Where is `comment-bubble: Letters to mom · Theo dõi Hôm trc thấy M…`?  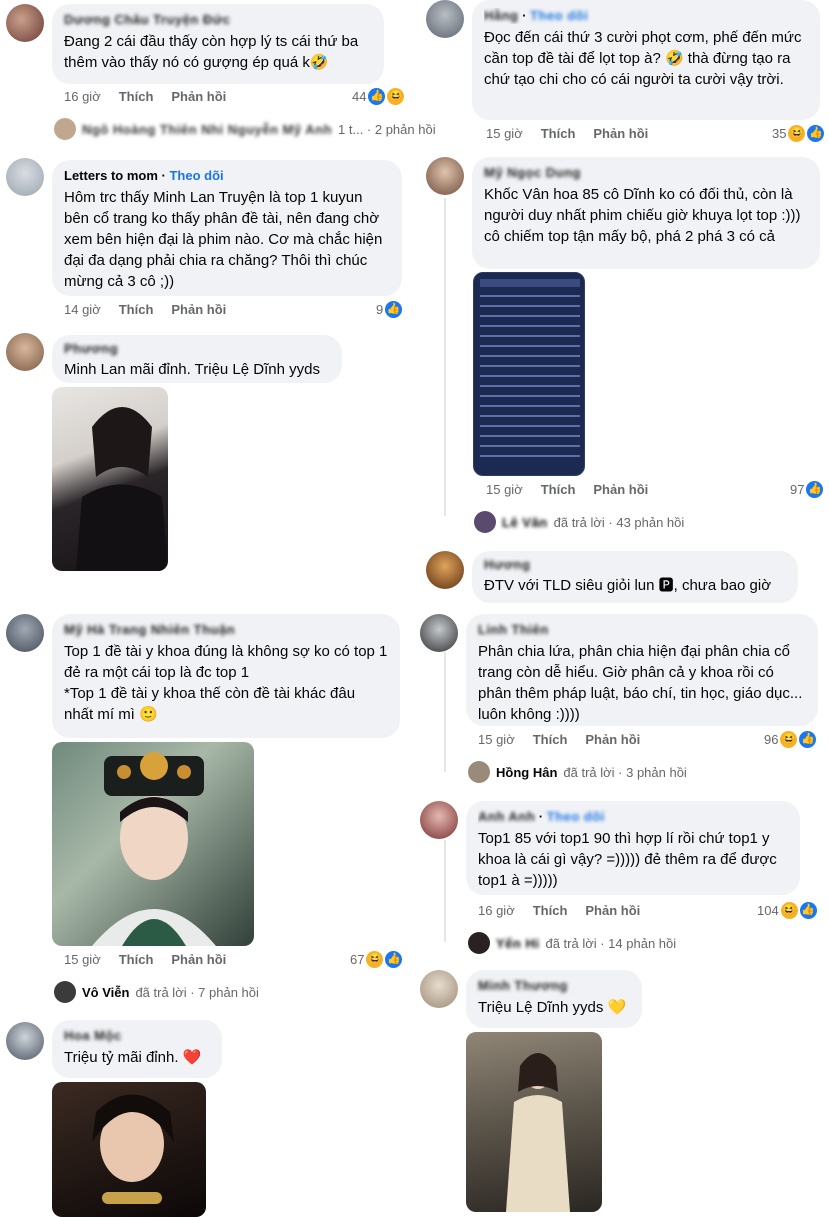 comment-bubble: Letters to mom · Theo dõi Hôm trc thấy M… is located at coordinates (227, 228).